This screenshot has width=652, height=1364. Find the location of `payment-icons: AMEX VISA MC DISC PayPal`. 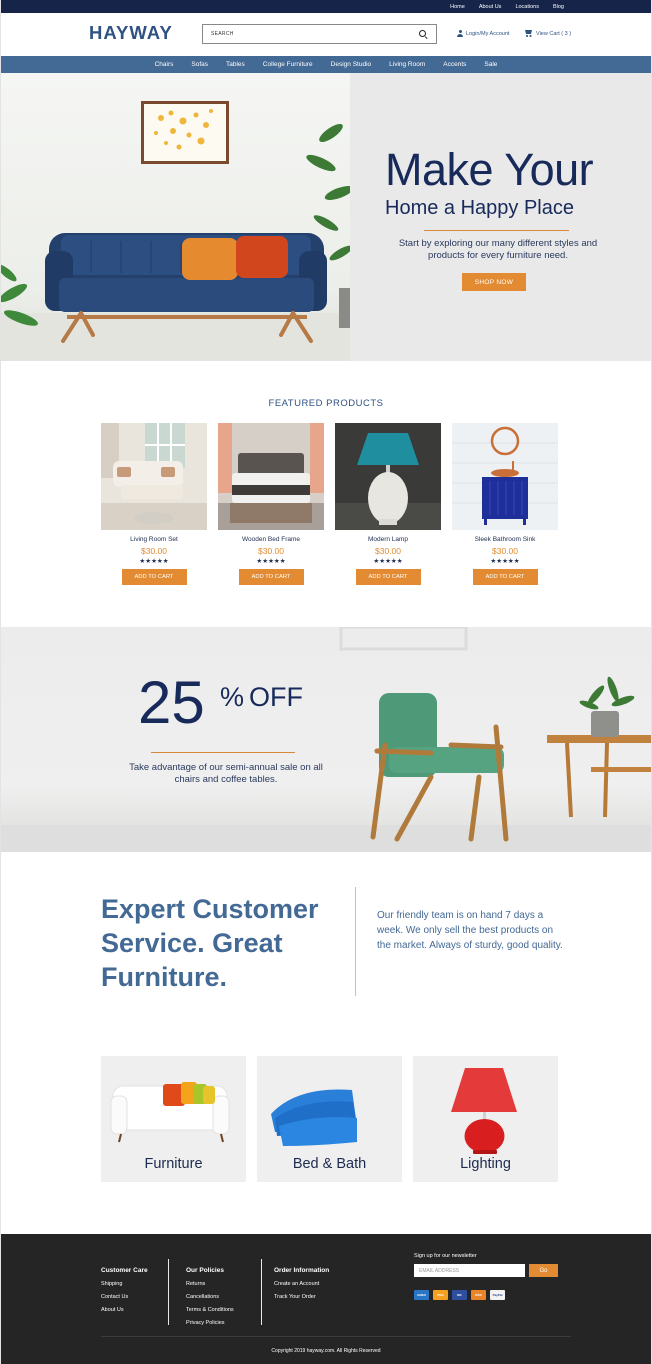

payment-icons: AMEX VISA MC DISC PayPal is located at coordinates (459, 1295).